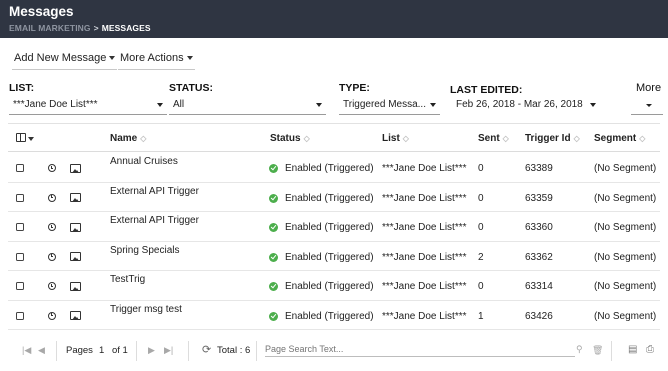 This screenshot has height=371, width=668. I want to click on breadcrumb-email-marketing: EMAIL MARKETING, so click(50, 28).